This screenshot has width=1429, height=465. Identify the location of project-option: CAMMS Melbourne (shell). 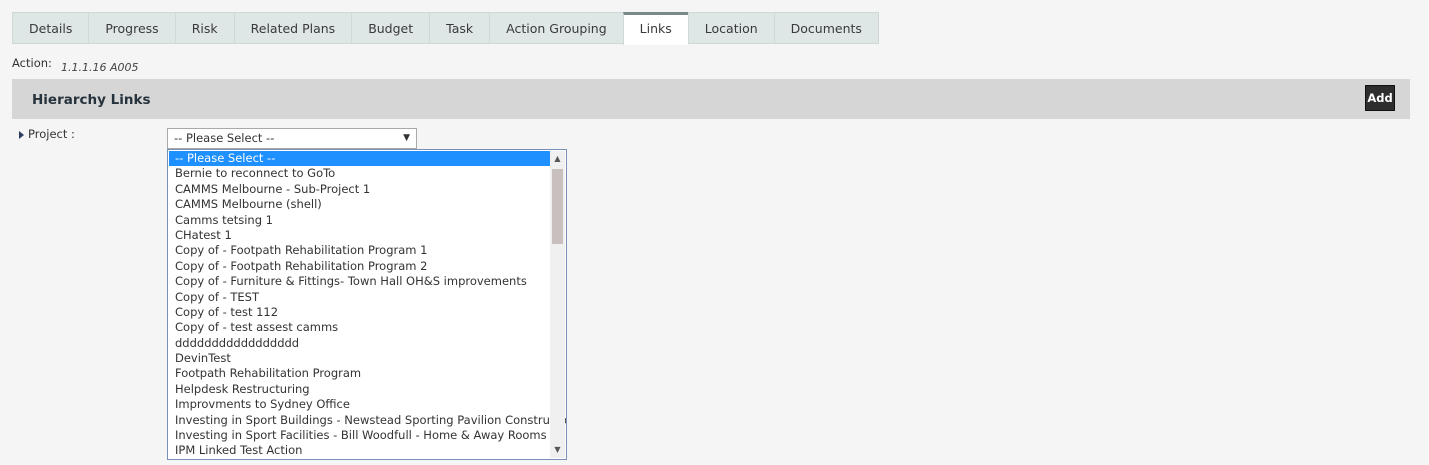
(359, 204).